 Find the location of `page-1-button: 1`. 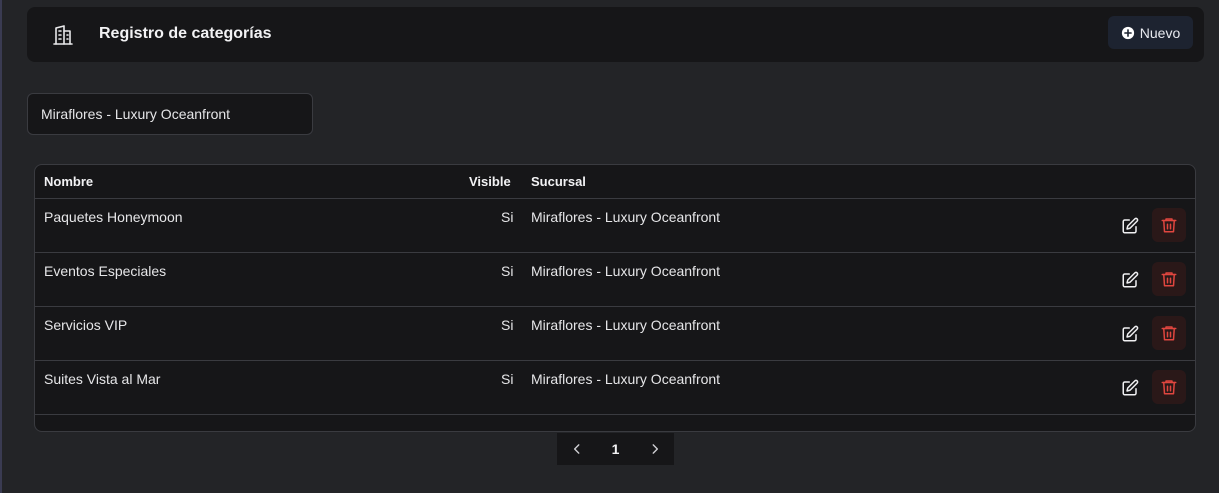

page-1-button: 1 is located at coordinates (615, 449).